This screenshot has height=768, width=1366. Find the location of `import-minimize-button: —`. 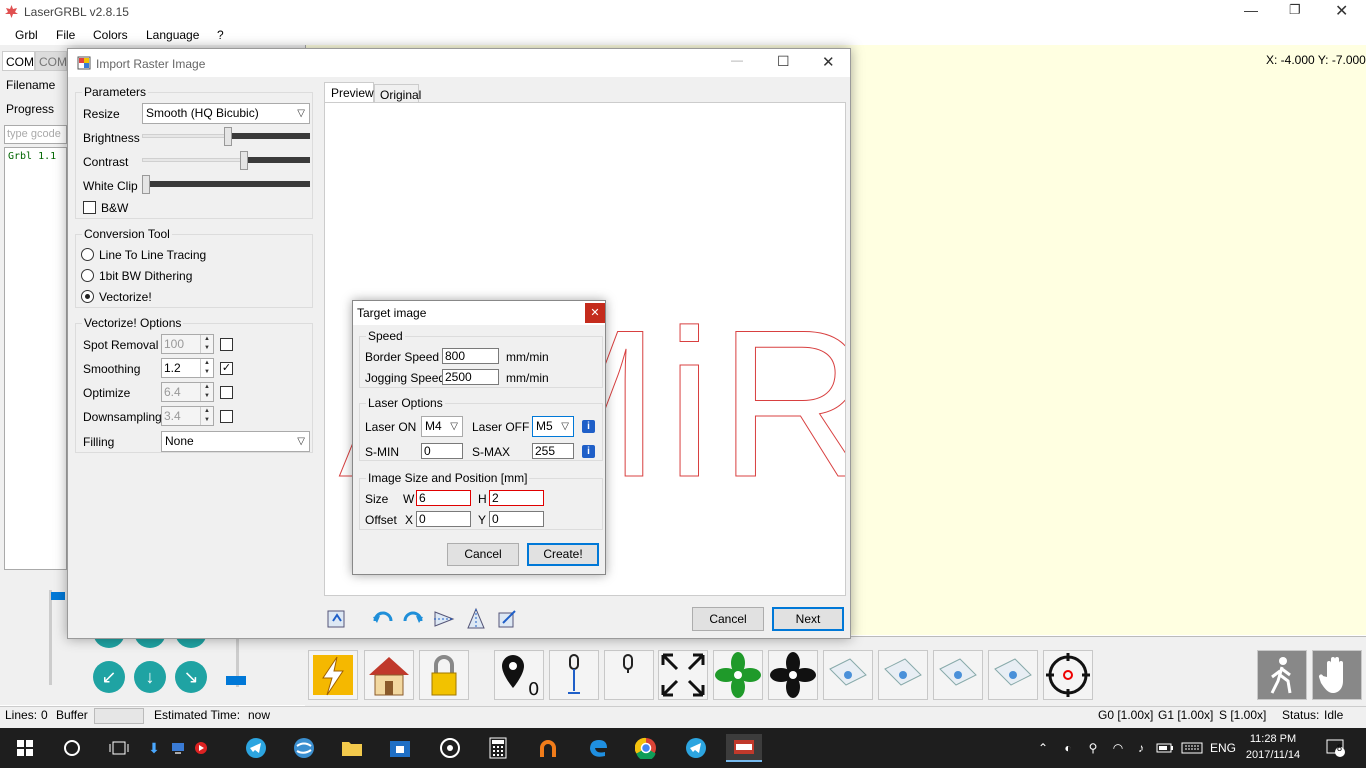

import-minimize-button: — is located at coordinates (737, 60).